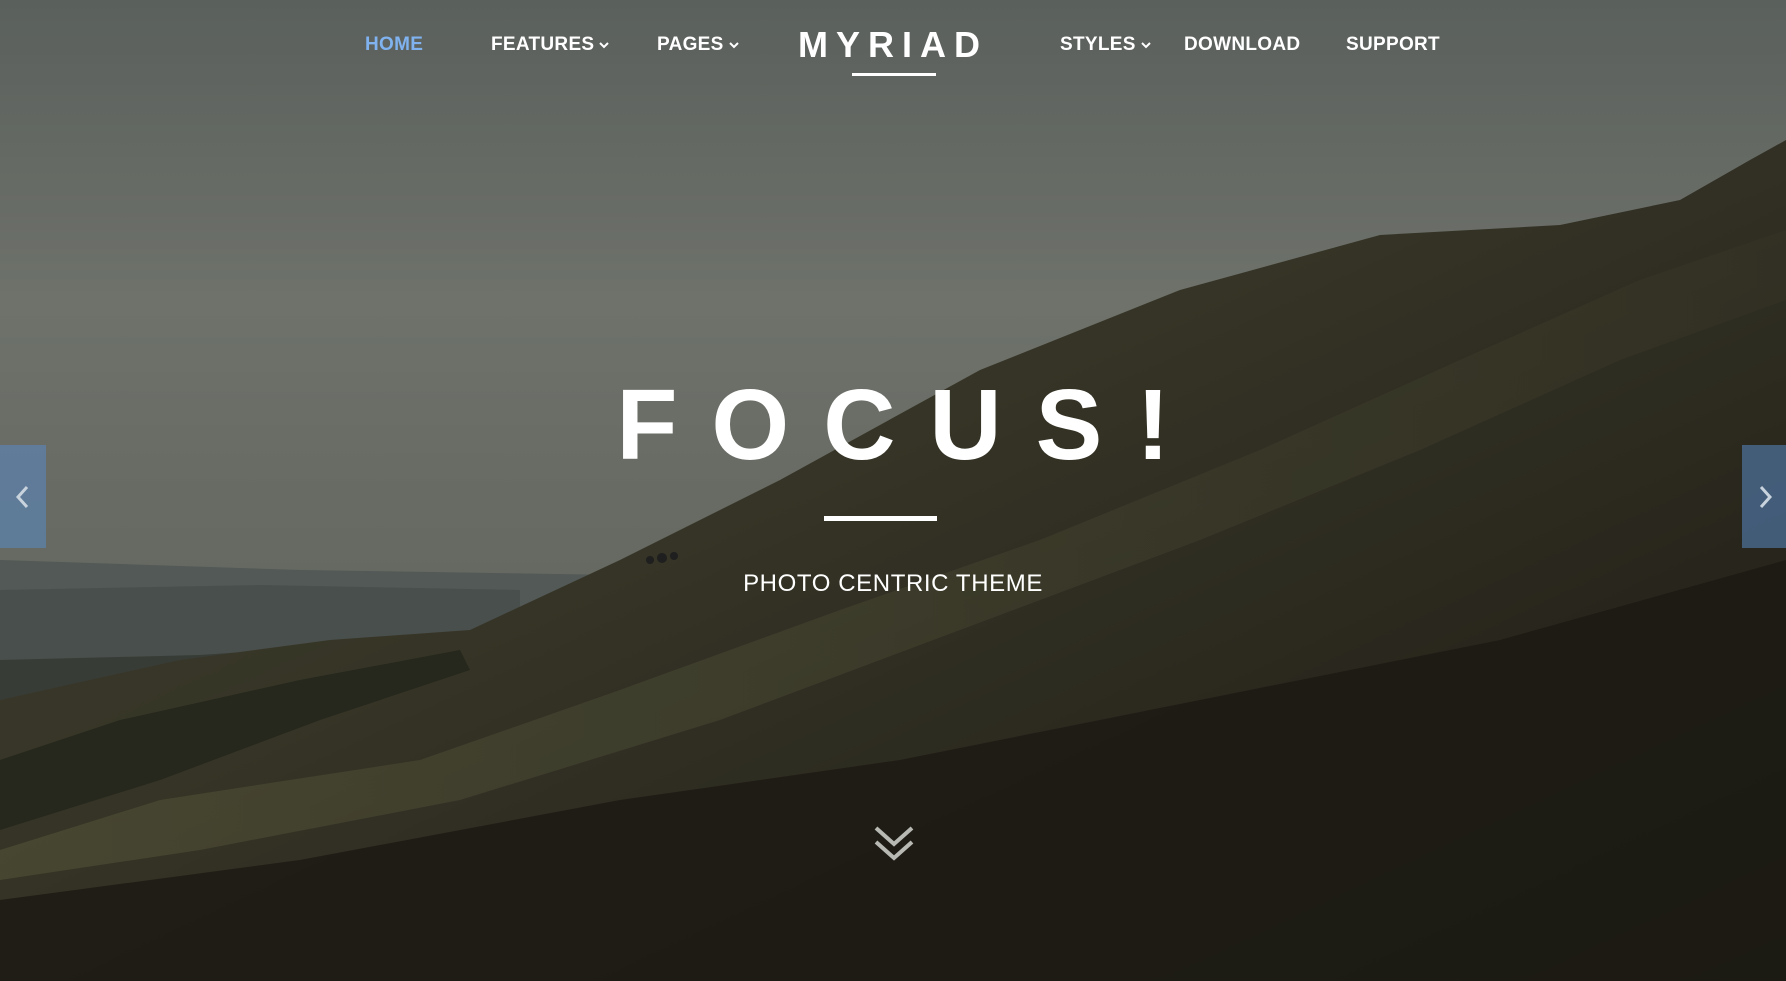 Image resolution: width=1786 pixels, height=981 pixels. Describe the element at coordinates (894, 74) in the screenshot. I see `logo-underline` at that location.